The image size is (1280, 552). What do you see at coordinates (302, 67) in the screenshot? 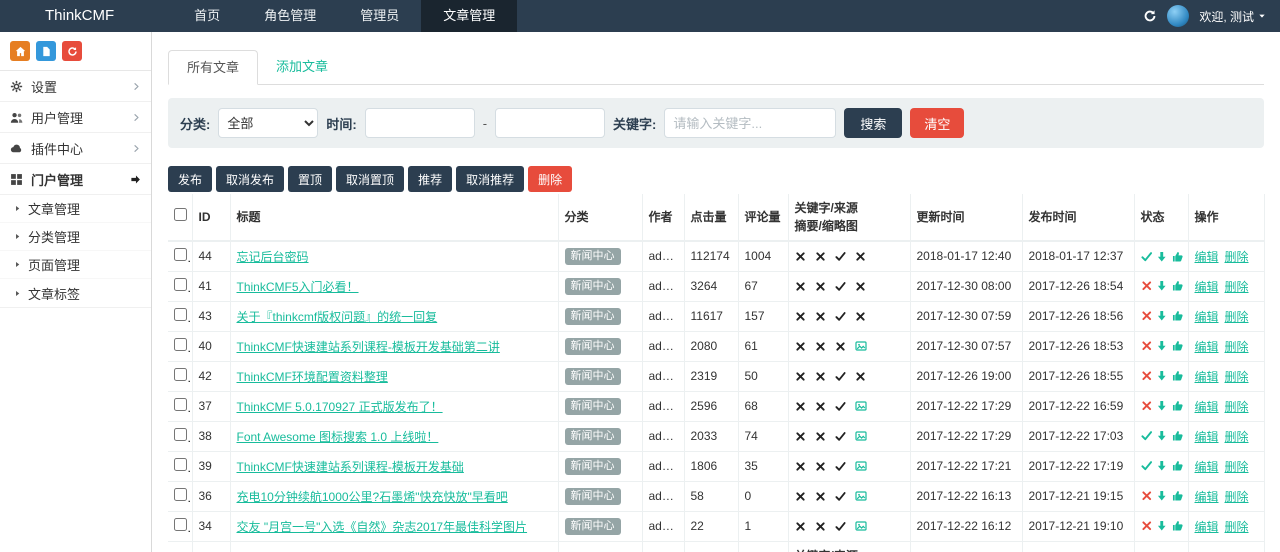
I see `tab-add-article: 添加文章` at bounding box center [302, 67].